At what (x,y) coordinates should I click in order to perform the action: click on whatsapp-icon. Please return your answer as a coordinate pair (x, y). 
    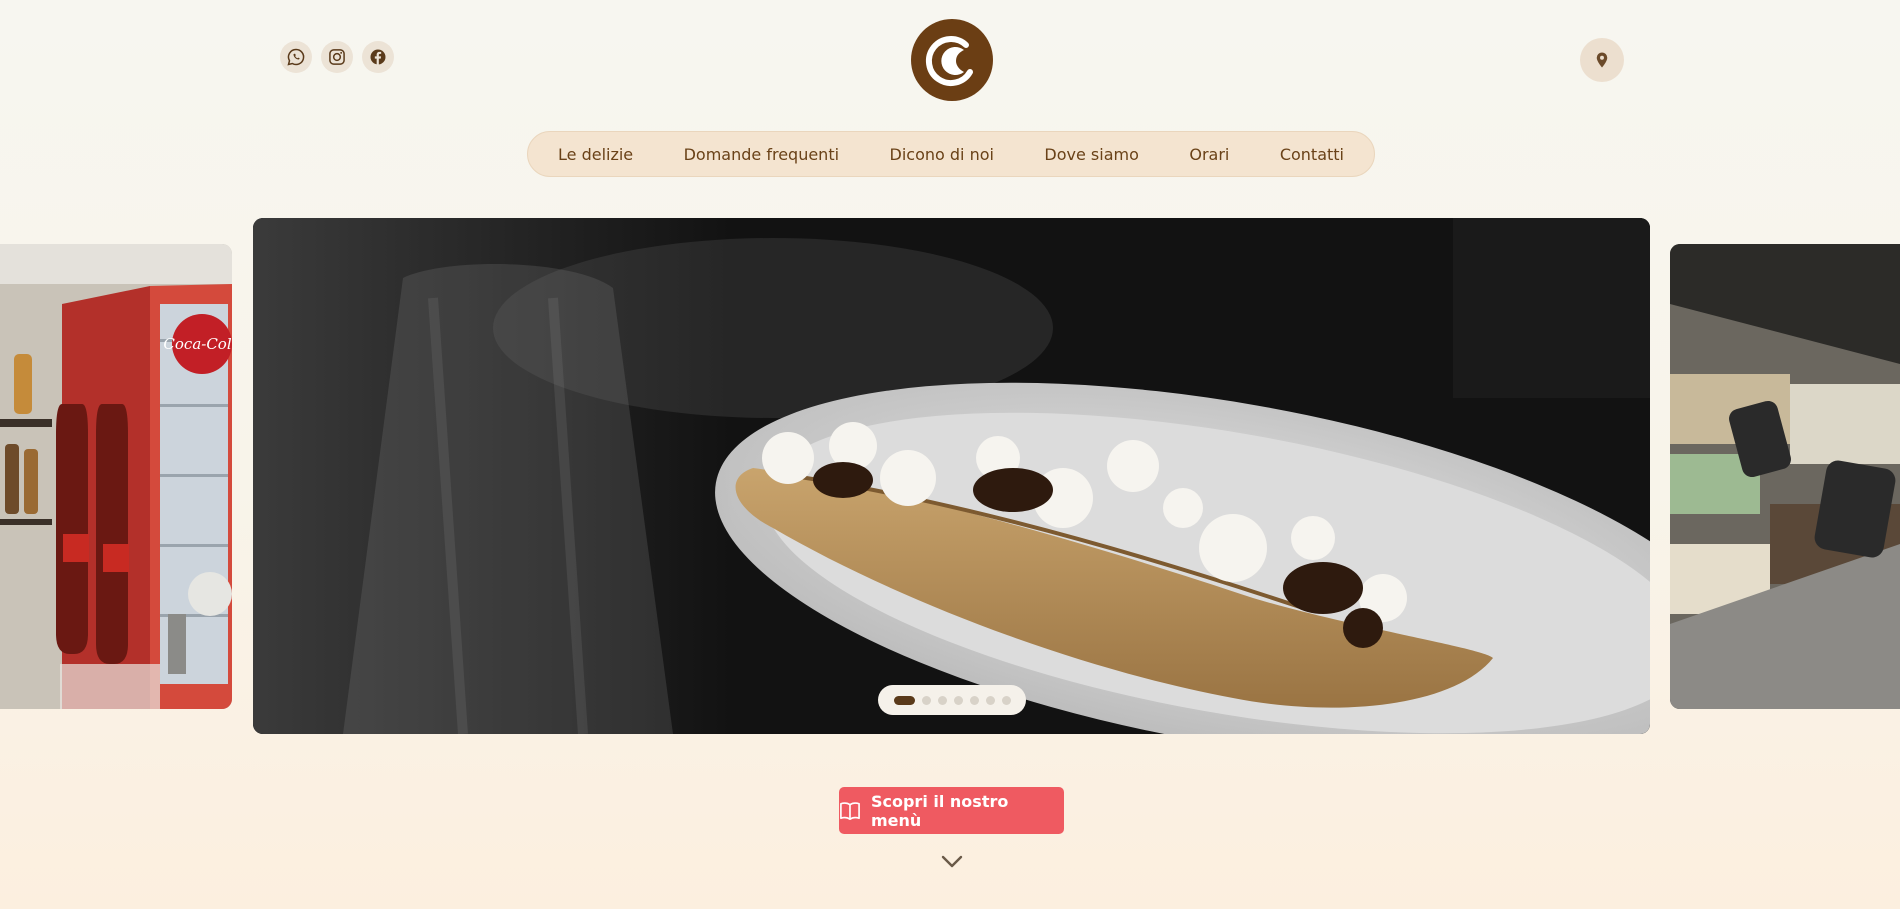
    Looking at the image, I should click on (296, 57).